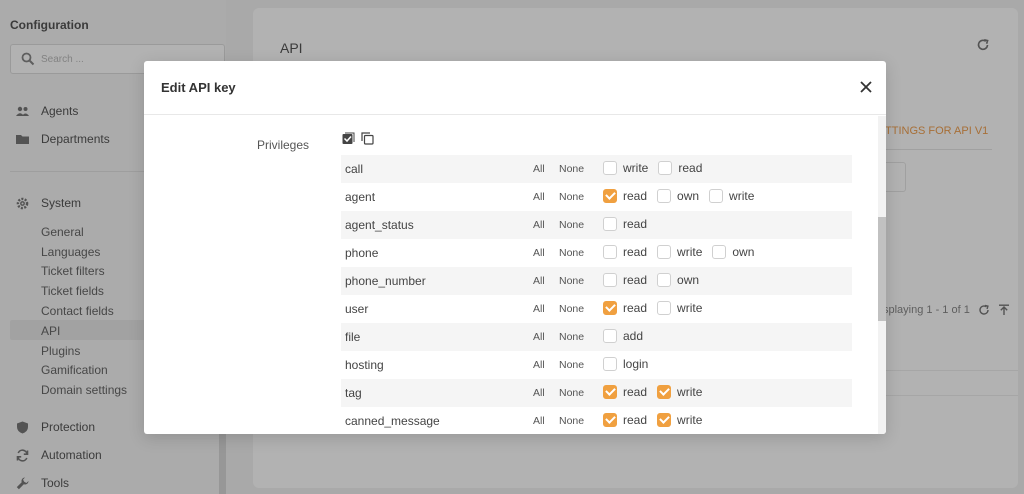 The height and width of the screenshot is (494, 1024). Describe the element at coordinates (596, 253) in the screenshot. I see `privilege-row: phone All None read write own` at that location.